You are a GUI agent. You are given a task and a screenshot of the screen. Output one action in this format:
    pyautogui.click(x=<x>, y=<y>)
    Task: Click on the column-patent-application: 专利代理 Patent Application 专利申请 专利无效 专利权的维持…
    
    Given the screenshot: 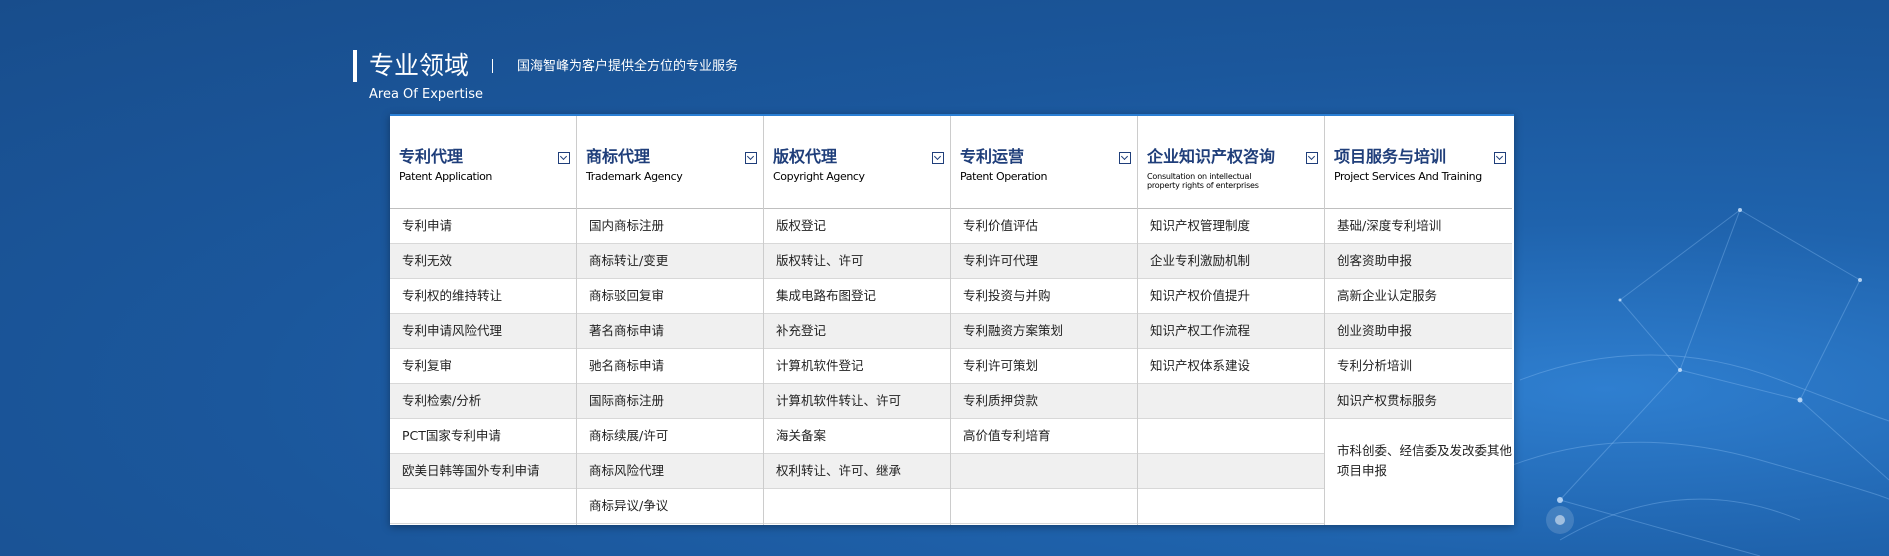 What is the action you would take?
    pyautogui.click(x=483, y=320)
    